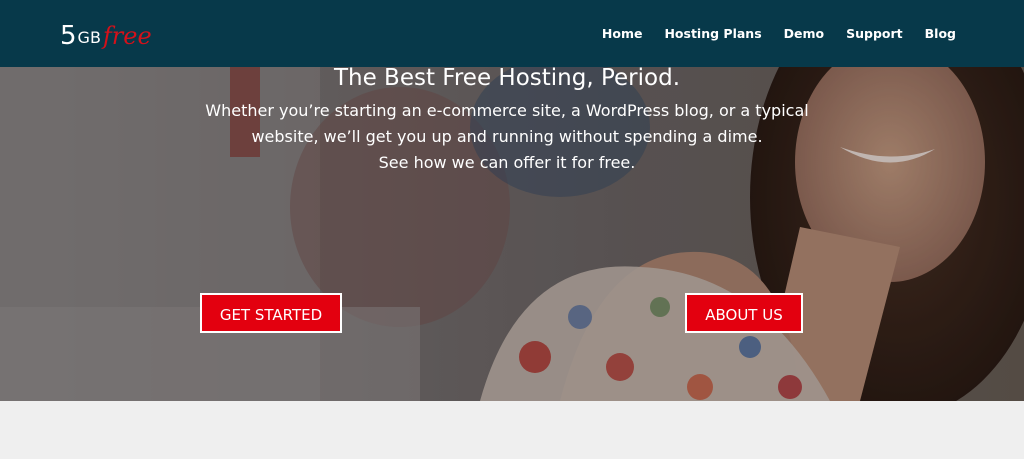 The height and width of the screenshot is (459, 1024). I want to click on site-logo: 5 GB free, so click(106, 31).